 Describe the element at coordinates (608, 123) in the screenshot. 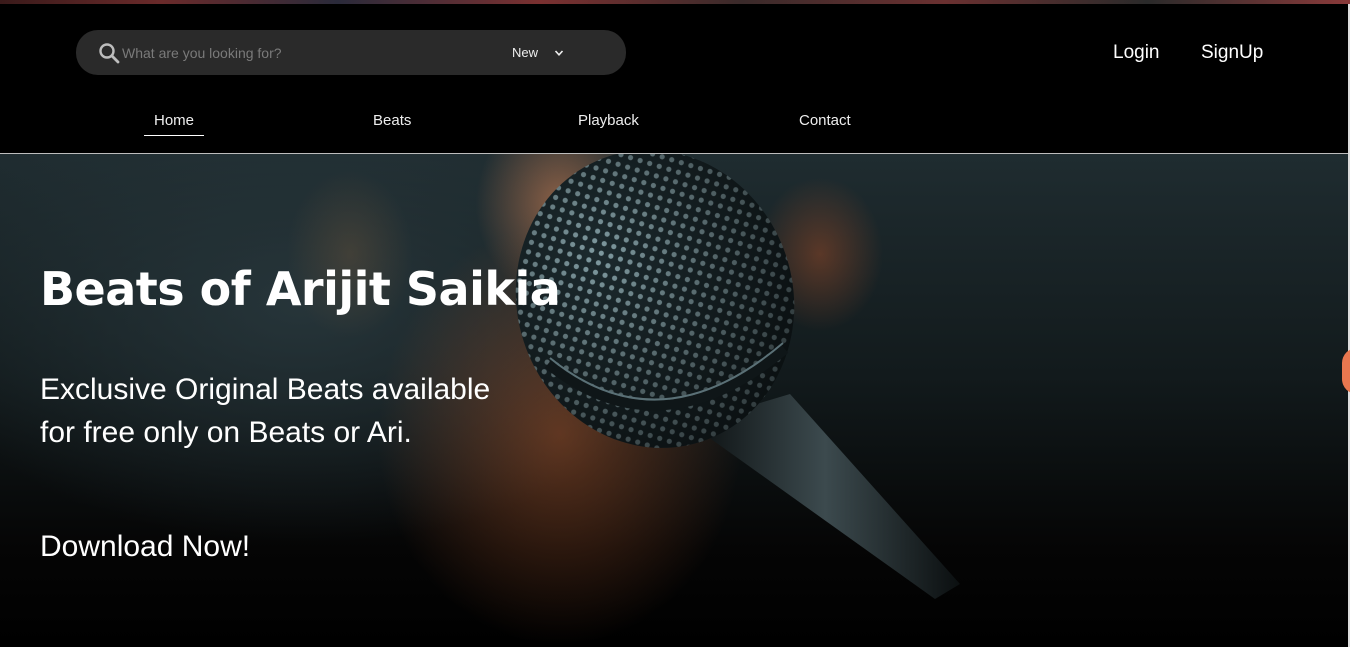

I see `nav-item-playback: Playback` at that location.